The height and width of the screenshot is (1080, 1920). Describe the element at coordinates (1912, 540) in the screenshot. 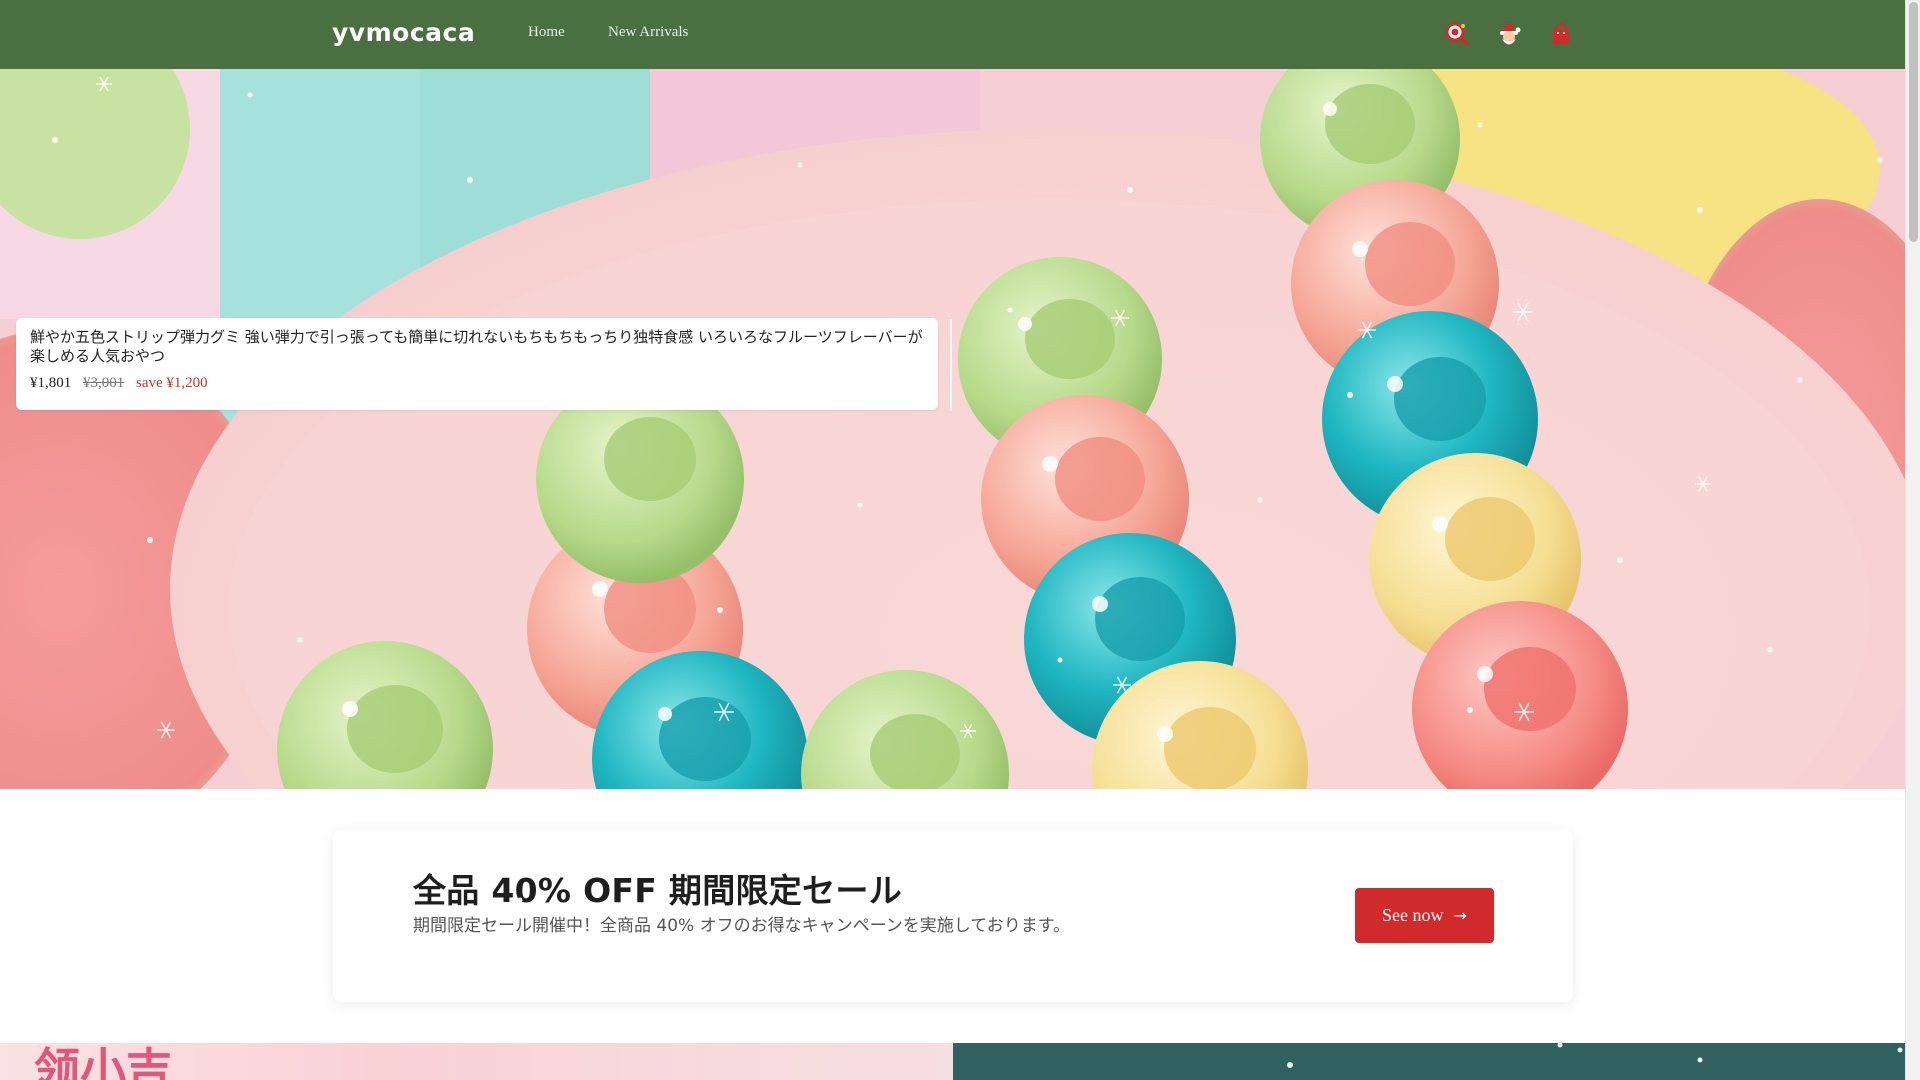

I see `page-scrollbar` at that location.